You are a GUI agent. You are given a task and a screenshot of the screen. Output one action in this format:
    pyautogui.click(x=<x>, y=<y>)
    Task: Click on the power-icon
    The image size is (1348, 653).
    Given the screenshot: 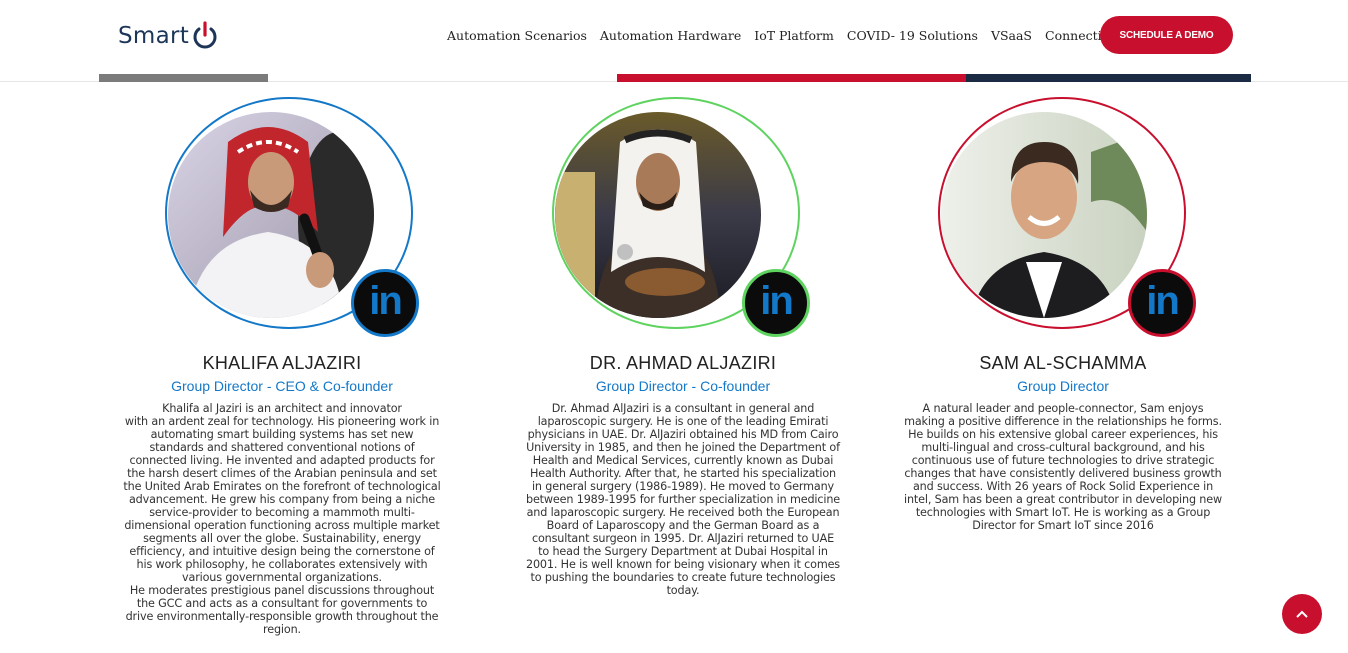 What is the action you would take?
    pyautogui.click(x=205, y=35)
    